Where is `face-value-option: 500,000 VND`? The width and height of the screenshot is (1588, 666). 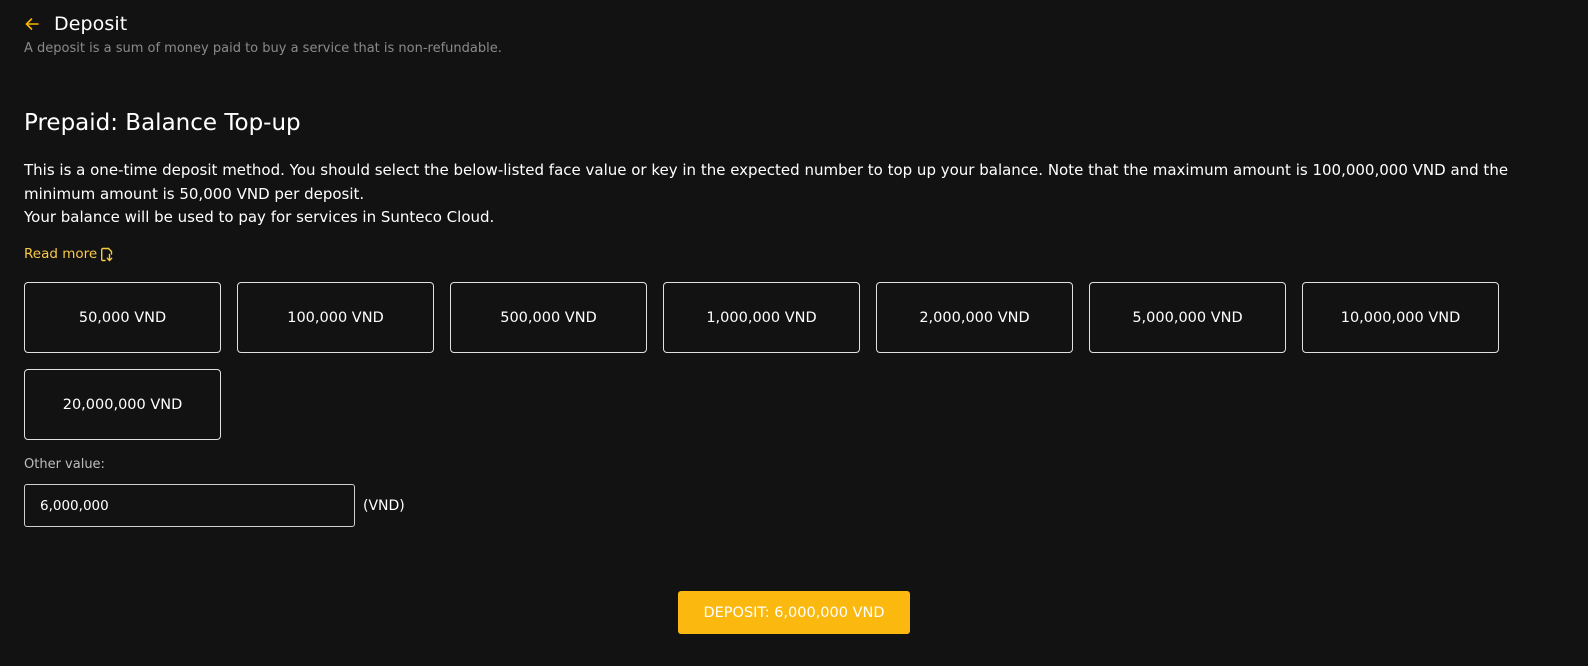 face-value-option: 500,000 VND is located at coordinates (548, 317).